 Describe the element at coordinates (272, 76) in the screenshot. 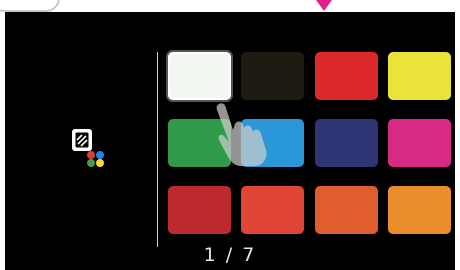

I see `swatch-dark-brown` at that location.